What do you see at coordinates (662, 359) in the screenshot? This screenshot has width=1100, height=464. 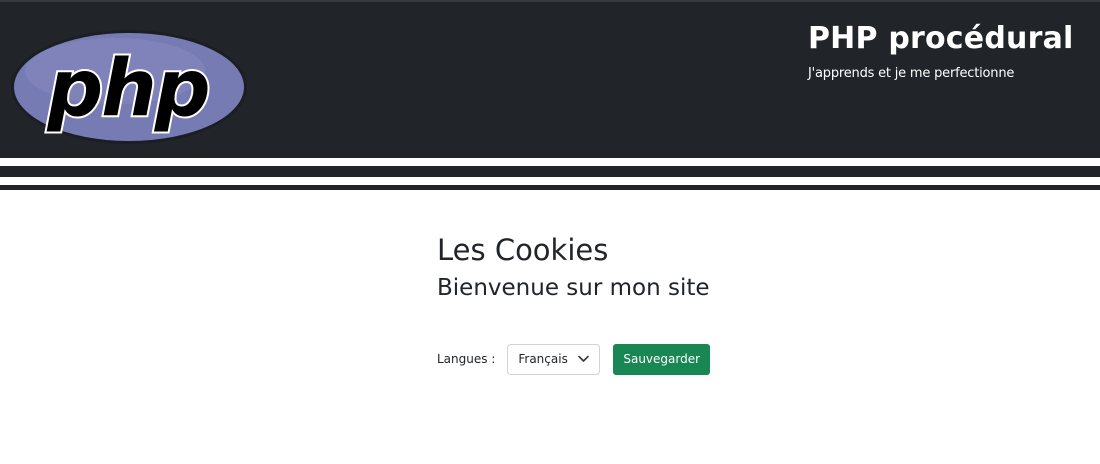 I see `save-button: Sauvegarder` at bounding box center [662, 359].